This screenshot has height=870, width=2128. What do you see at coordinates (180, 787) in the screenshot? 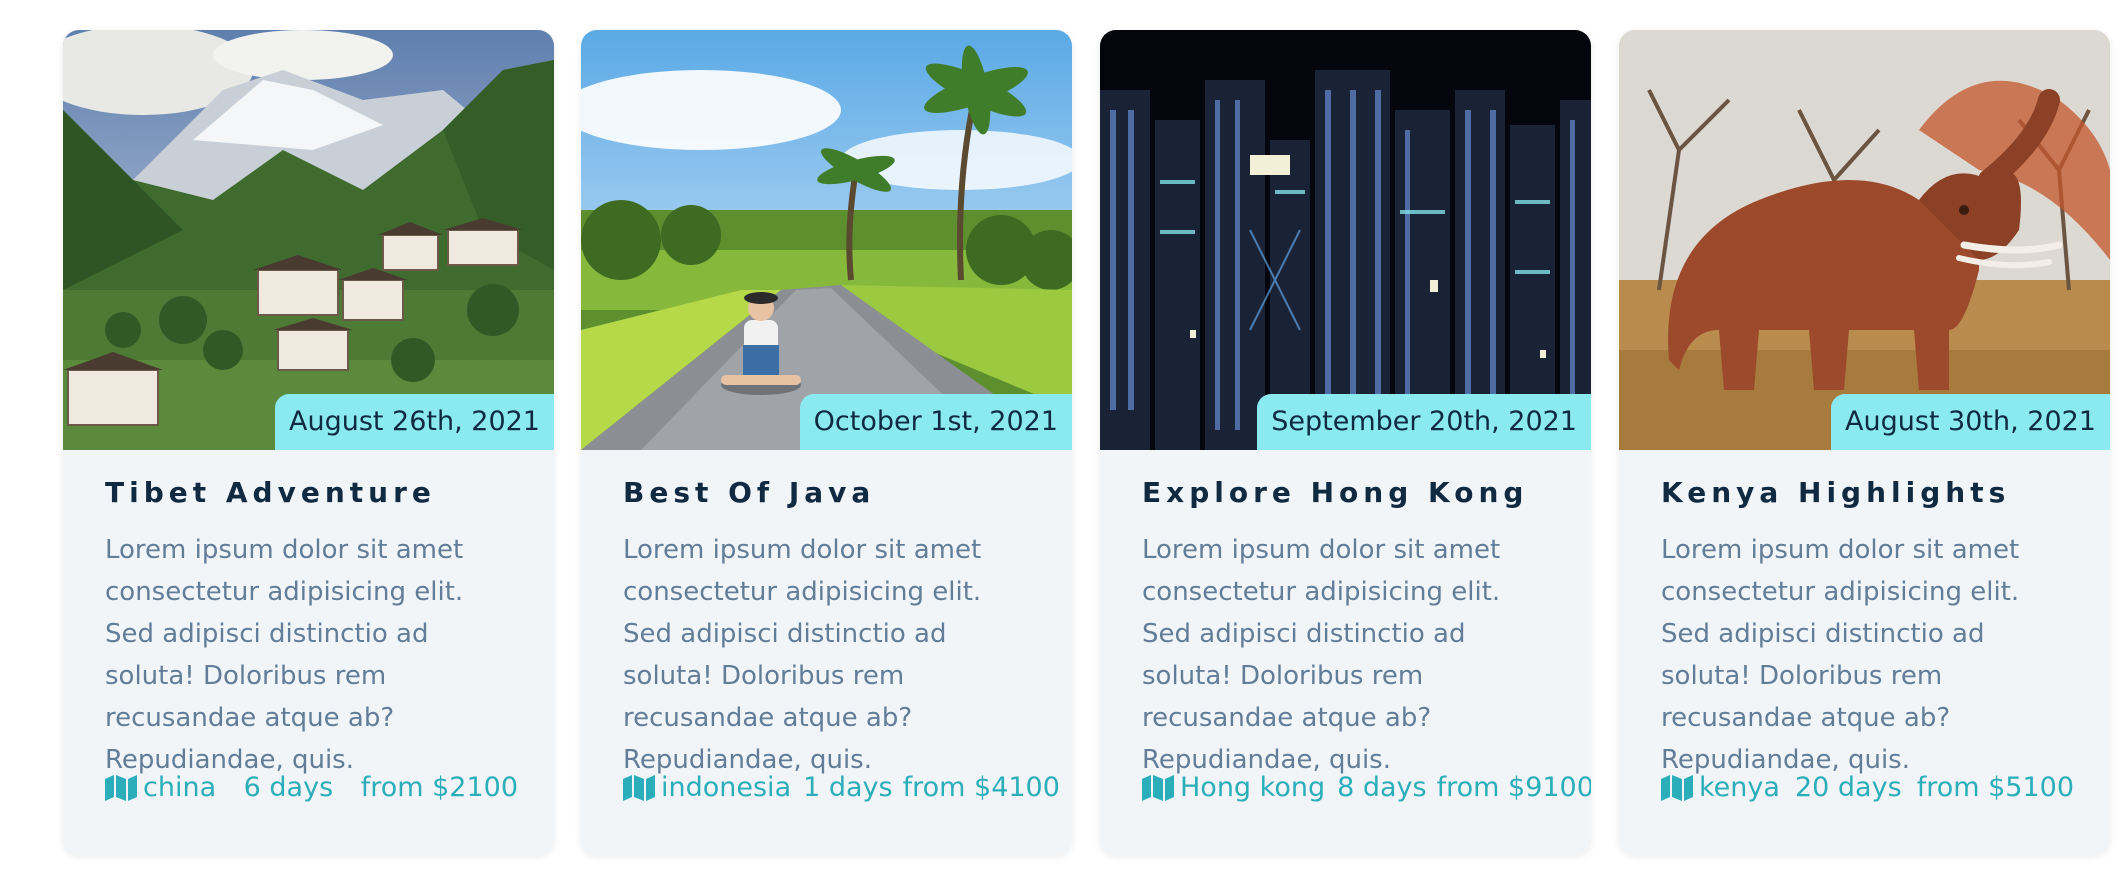
I see `tour-location-label: china` at bounding box center [180, 787].